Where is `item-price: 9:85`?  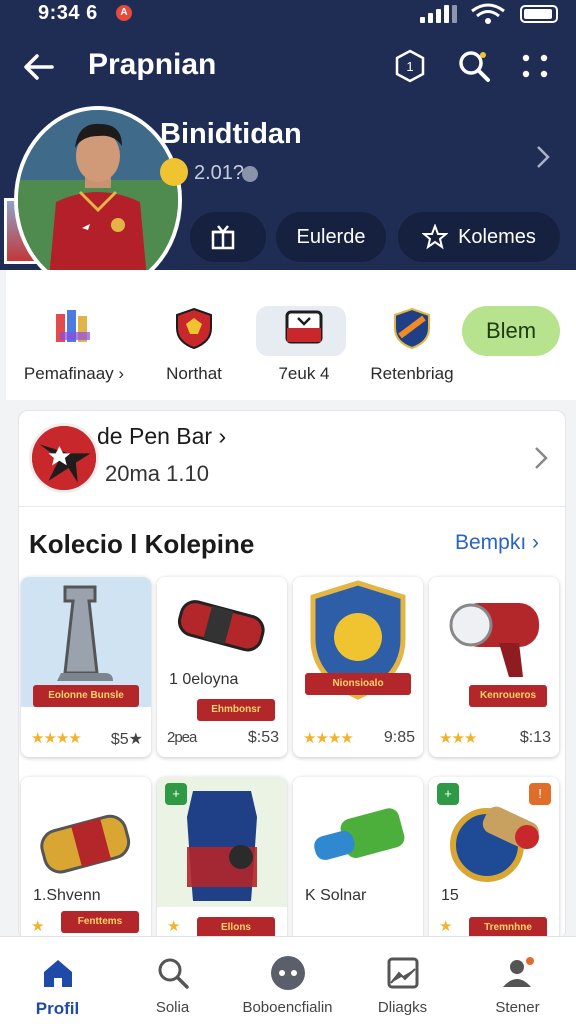 item-price: 9:85 is located at coordinates (399, 737).